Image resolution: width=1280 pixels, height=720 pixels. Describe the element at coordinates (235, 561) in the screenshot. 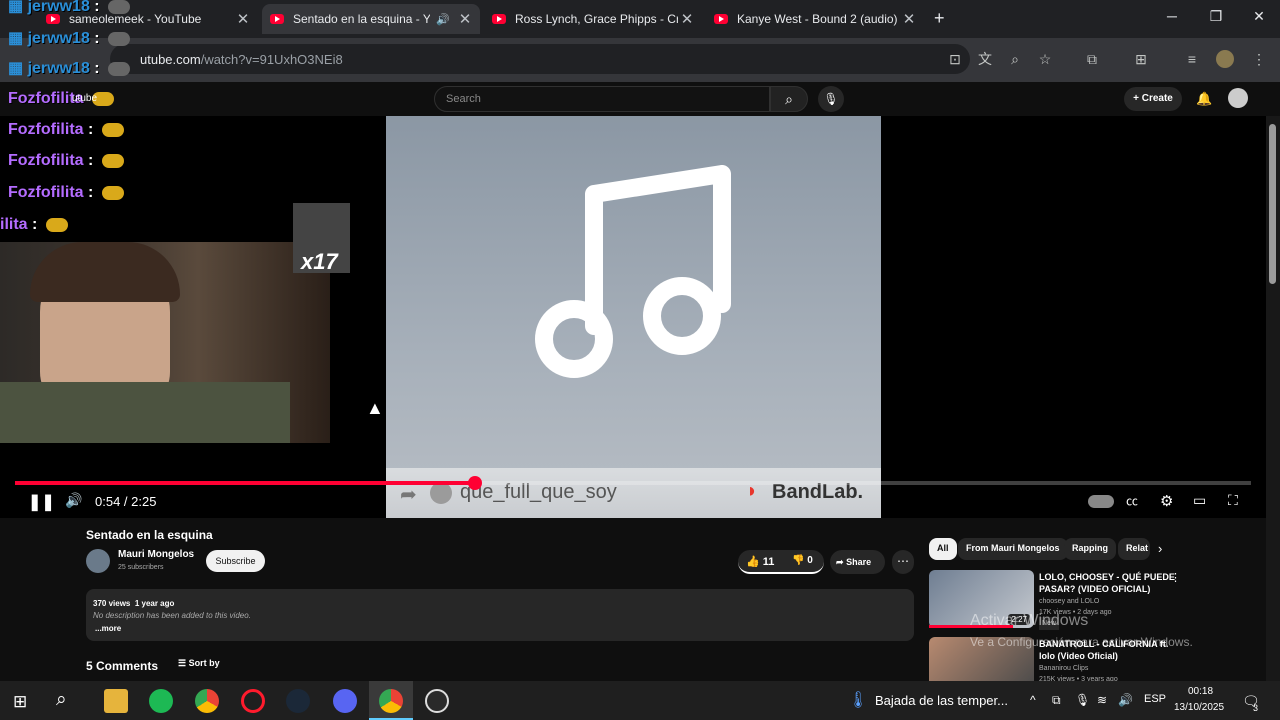

I see `subscribe-button: Subscribe` at that location.